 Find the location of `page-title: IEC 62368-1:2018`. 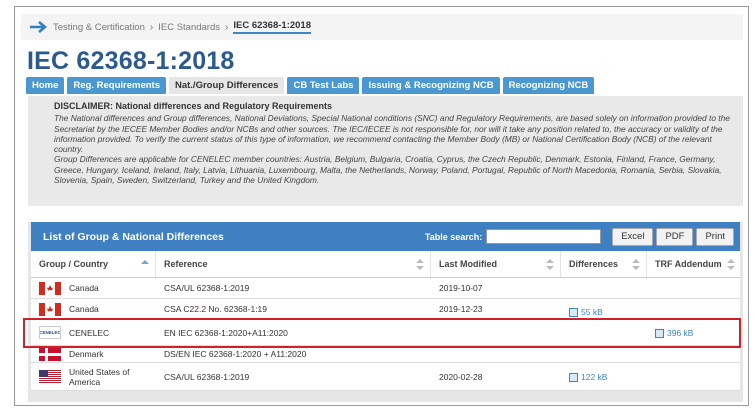

page-title: IEC 62368-1:2018 is located at coordinates (131, 61).